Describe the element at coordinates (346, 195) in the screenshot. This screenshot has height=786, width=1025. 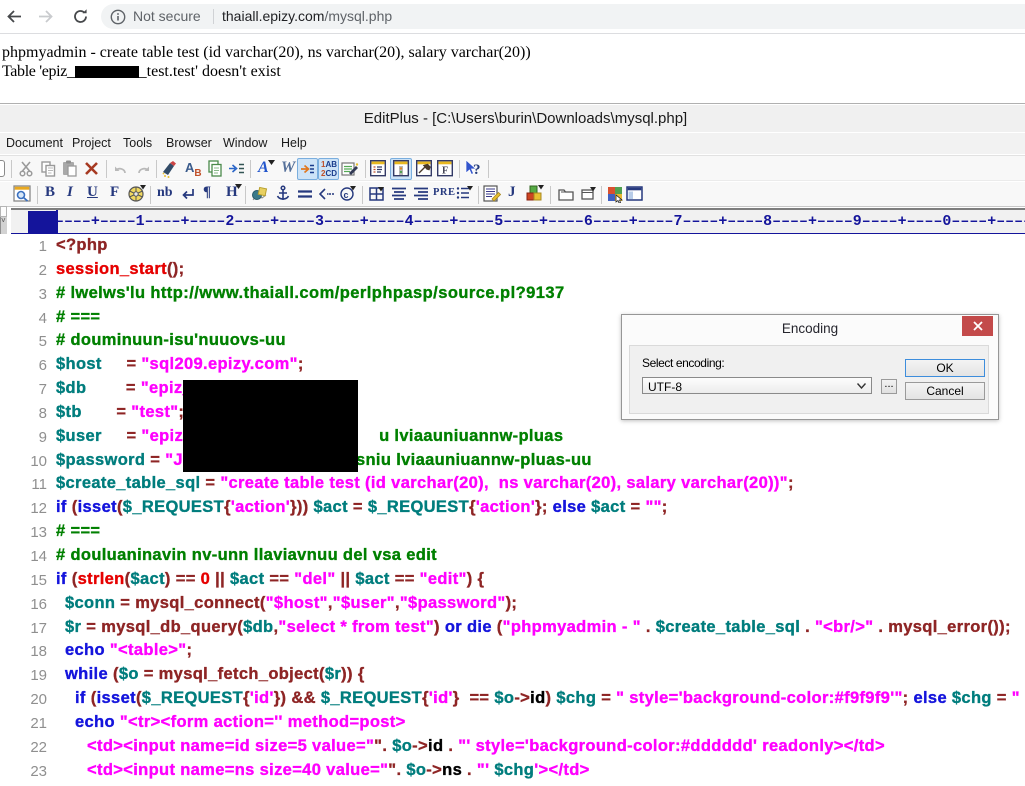
I see `svg-text: c` at that location.